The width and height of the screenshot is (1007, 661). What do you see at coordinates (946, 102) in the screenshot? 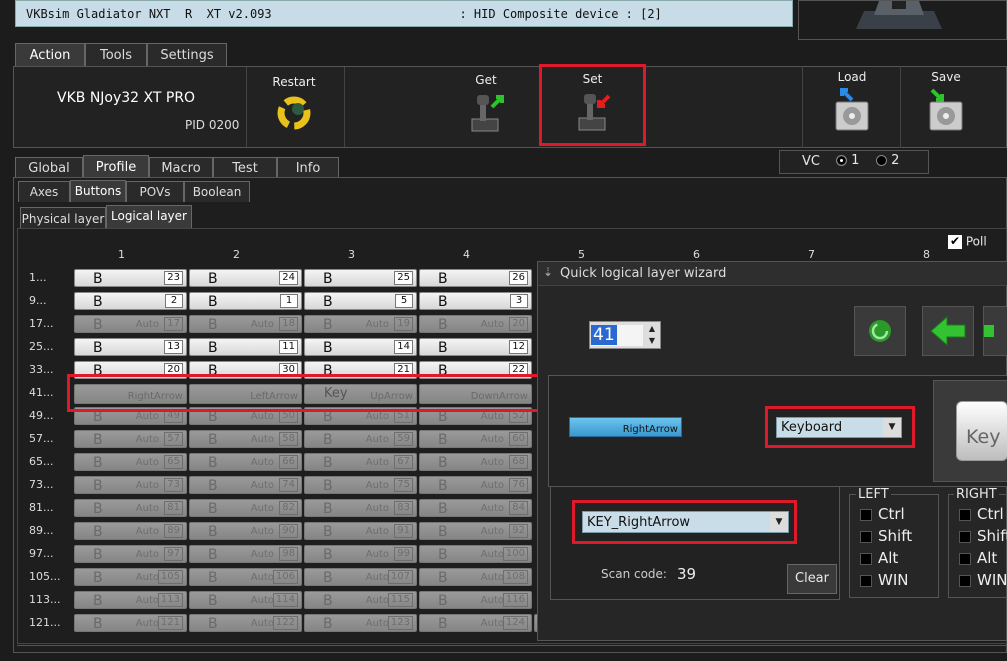
I see `save-button: Save` at bounding box center [946, 102].